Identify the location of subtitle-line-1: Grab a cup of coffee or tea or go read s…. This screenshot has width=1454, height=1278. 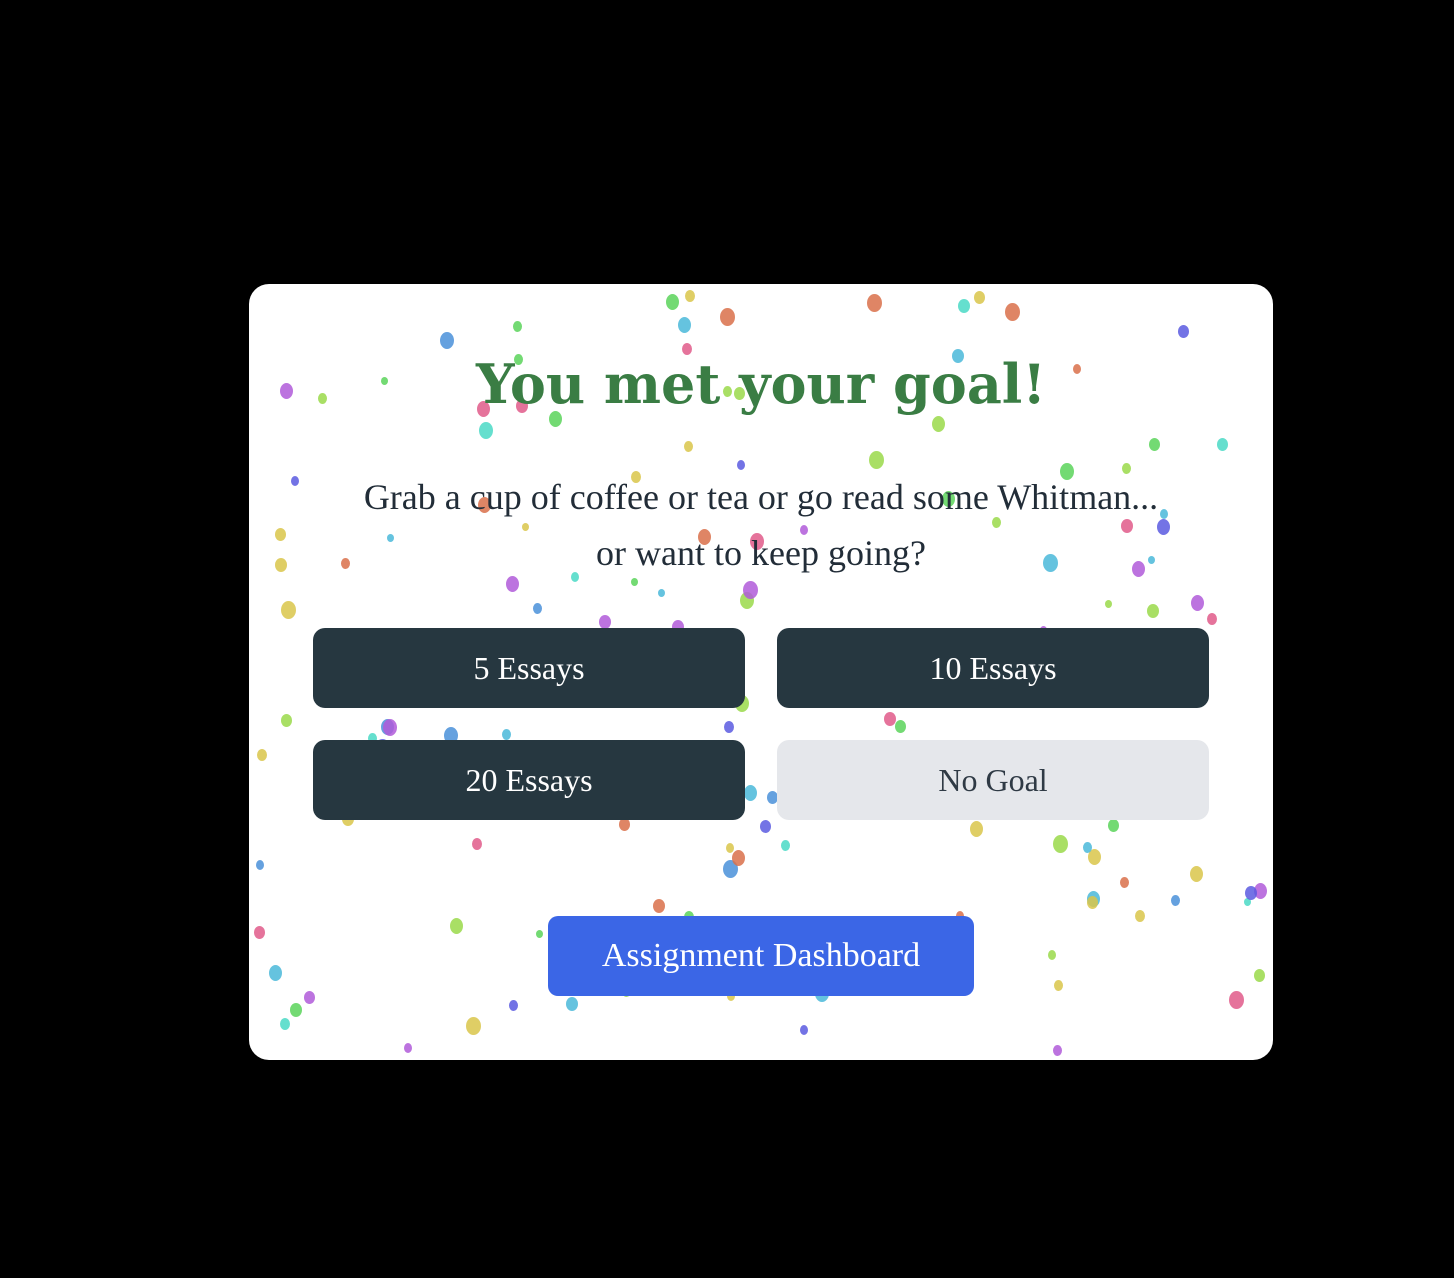
(761, 497).